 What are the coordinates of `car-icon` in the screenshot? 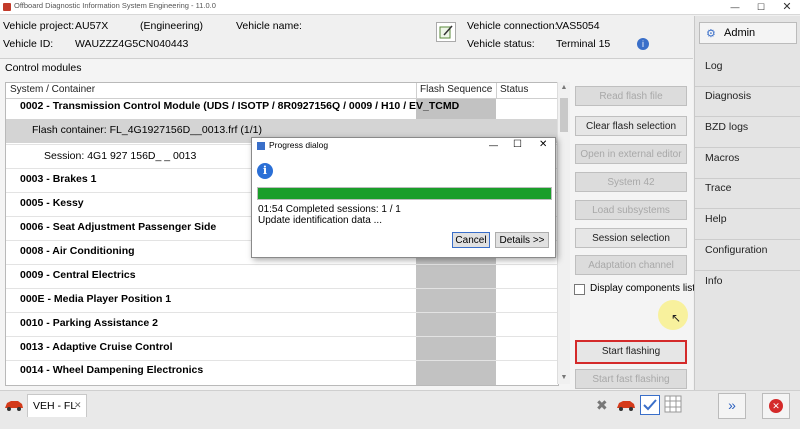 It's located at (14, 406).